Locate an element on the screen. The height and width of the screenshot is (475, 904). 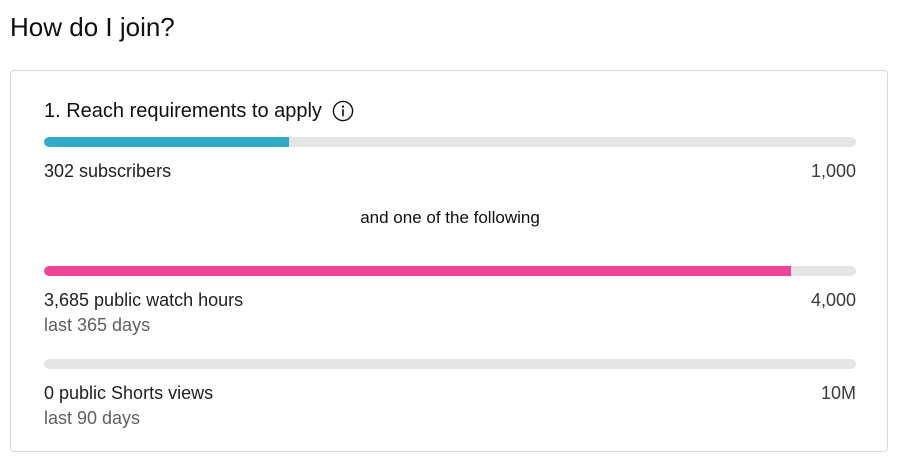
separator-text: and one of the following is located at coordinates (450, 217).